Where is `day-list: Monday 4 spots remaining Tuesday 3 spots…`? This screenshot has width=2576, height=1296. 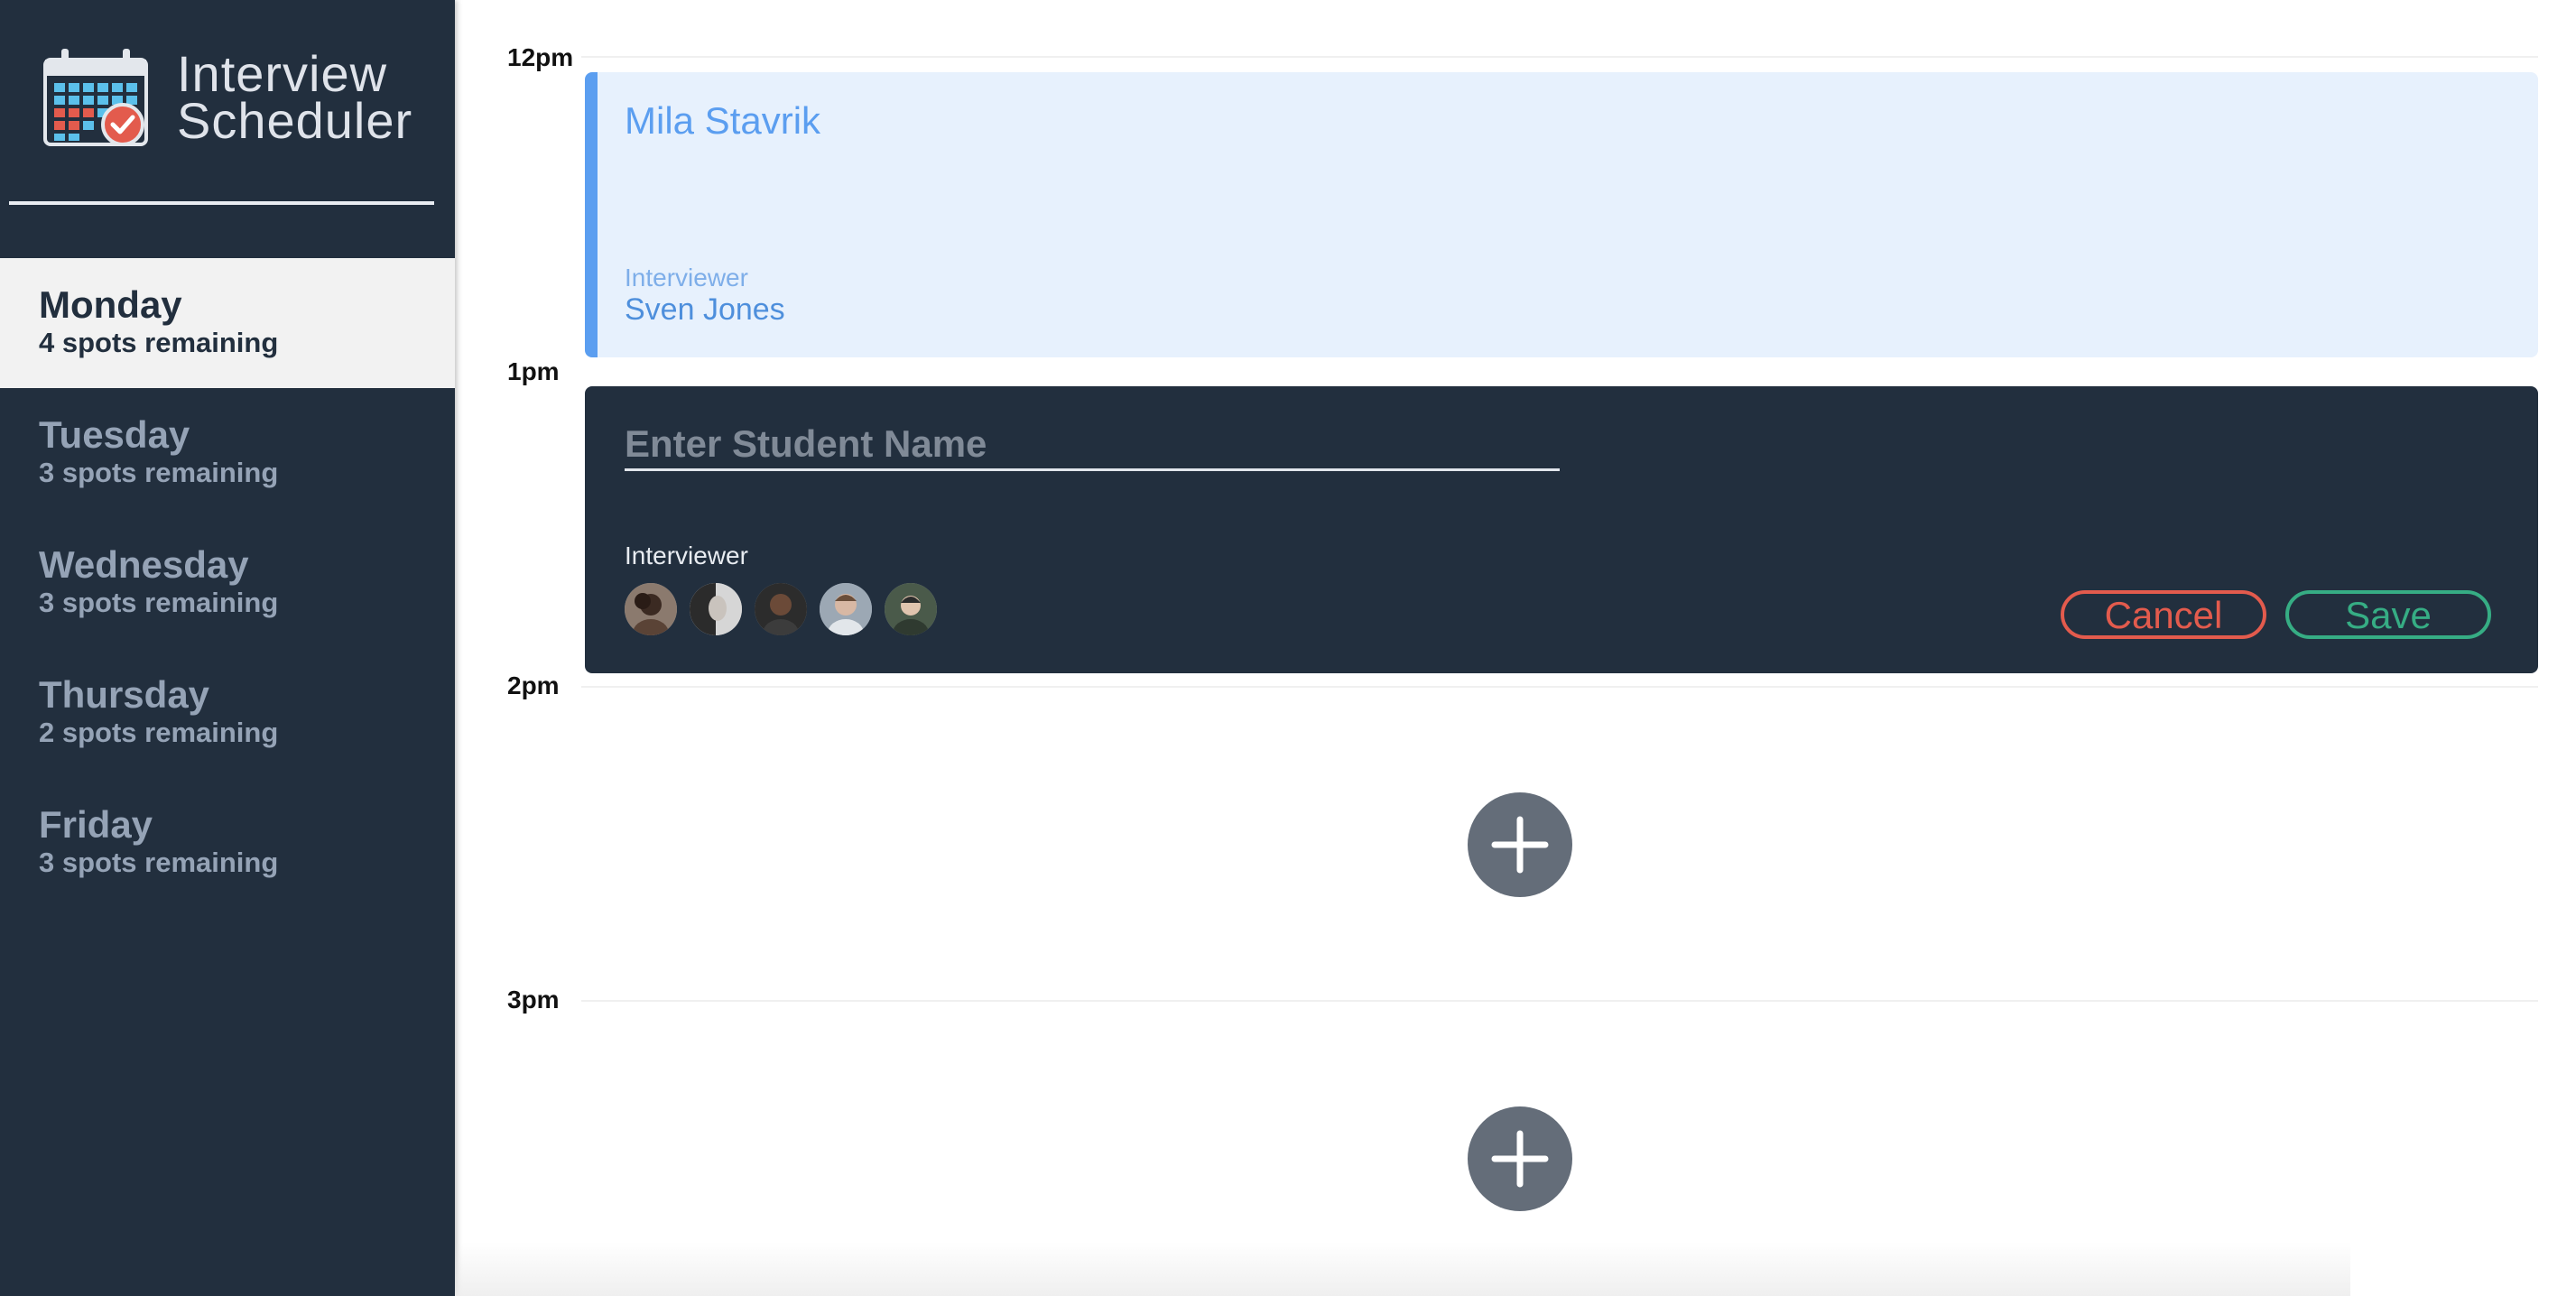 day-list: Monday 4 spots remaining Tuesday 3 spots… is located at coordinates (227, 583).